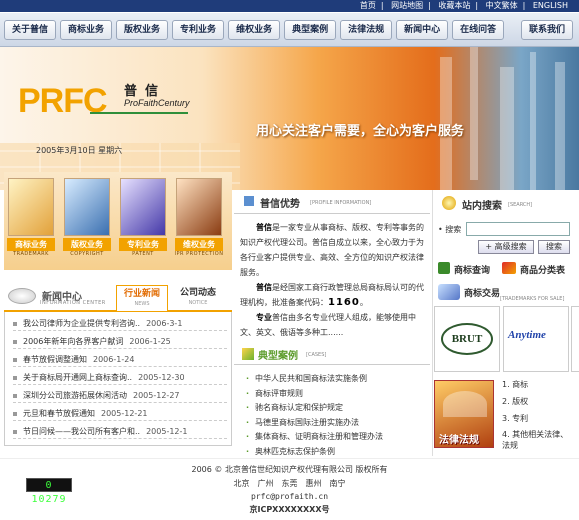 This screenshot has width=579, height=520. I want to click on trademark-icon, so click(31, 207).